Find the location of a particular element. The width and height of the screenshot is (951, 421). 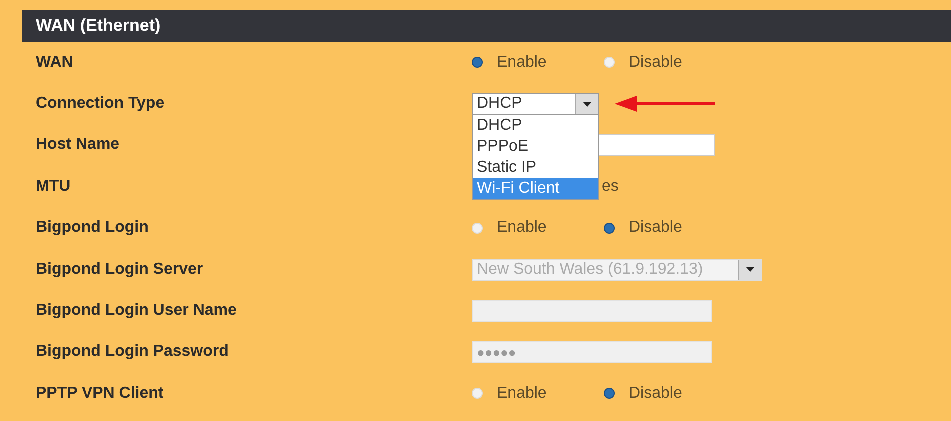

field-label: Connection Type is located at coordinates (100, 104).